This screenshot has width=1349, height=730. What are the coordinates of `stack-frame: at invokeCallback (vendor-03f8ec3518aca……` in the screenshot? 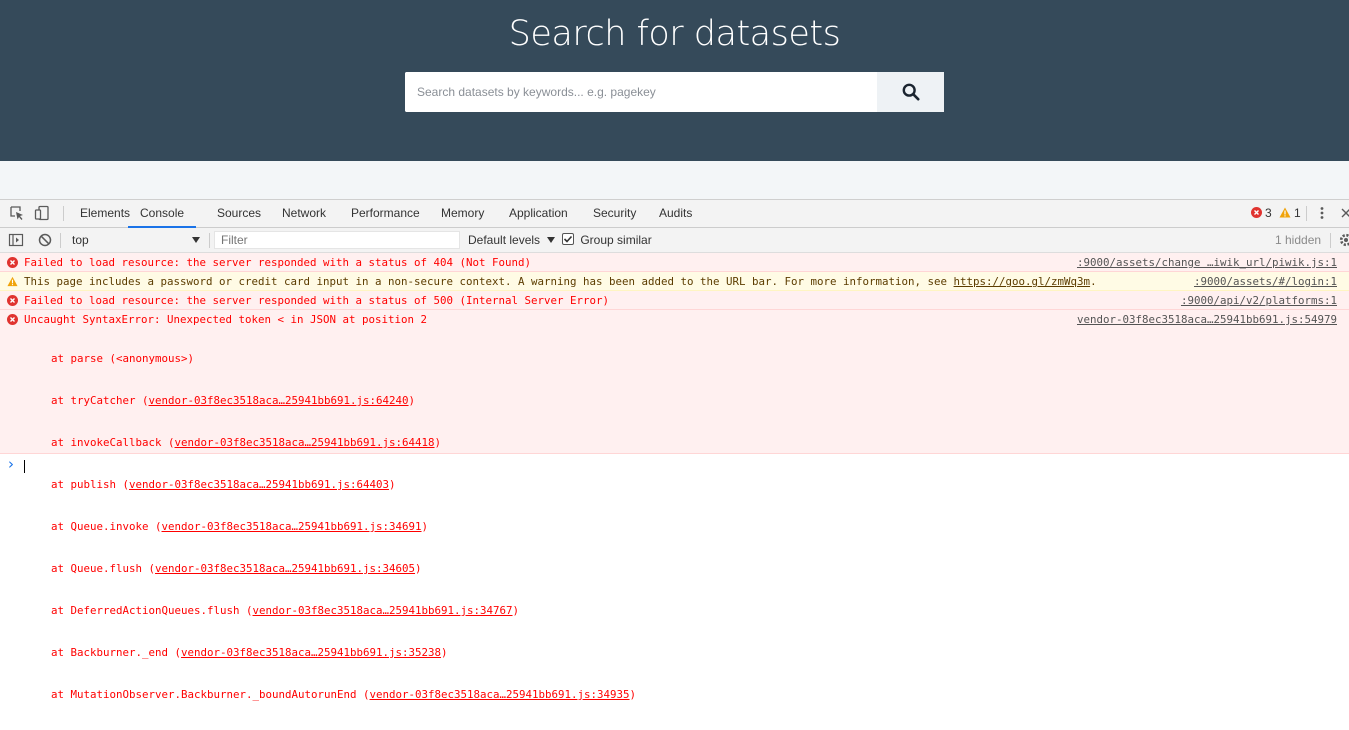 It's located at (246, 442).